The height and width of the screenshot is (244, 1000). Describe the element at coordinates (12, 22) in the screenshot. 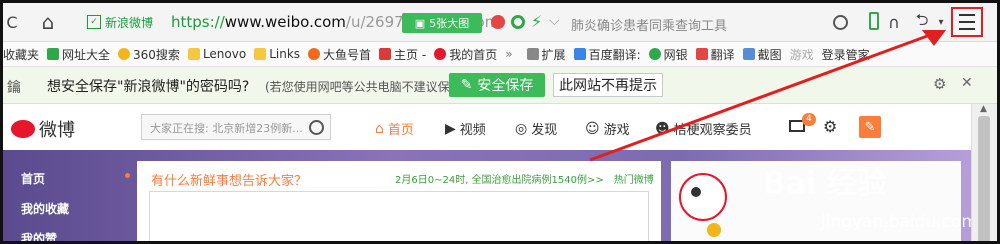

I see `reload-icon: C` at that location.